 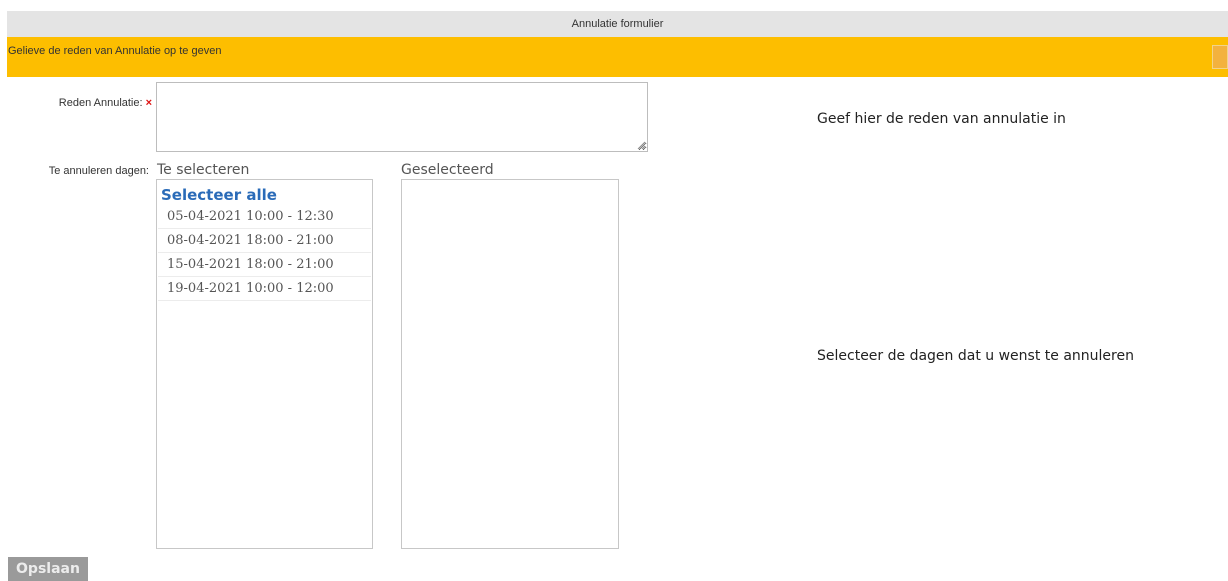 I want to click on window-title: Annulatie formulier, so click(x=617, y=24).